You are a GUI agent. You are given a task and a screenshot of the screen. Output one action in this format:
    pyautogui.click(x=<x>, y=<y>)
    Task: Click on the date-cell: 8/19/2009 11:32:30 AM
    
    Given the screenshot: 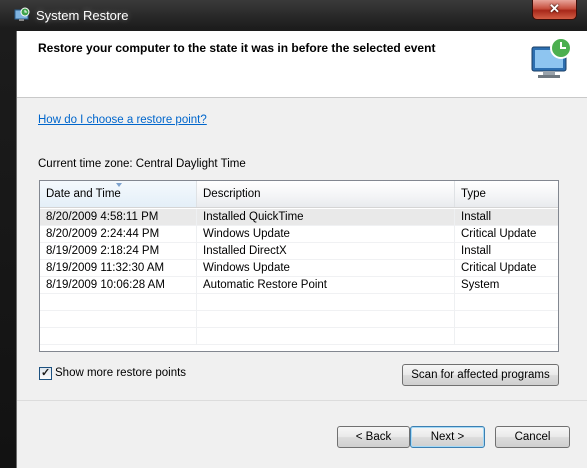 What is the action you would take?
    pyautogui.click(x=118, y=268)
    